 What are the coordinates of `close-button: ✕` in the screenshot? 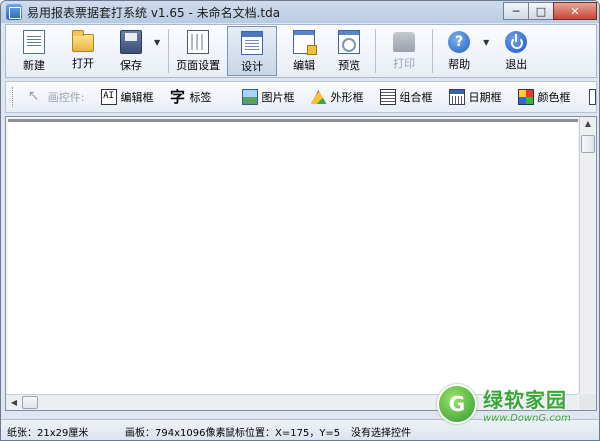 It's located at (575, 11).